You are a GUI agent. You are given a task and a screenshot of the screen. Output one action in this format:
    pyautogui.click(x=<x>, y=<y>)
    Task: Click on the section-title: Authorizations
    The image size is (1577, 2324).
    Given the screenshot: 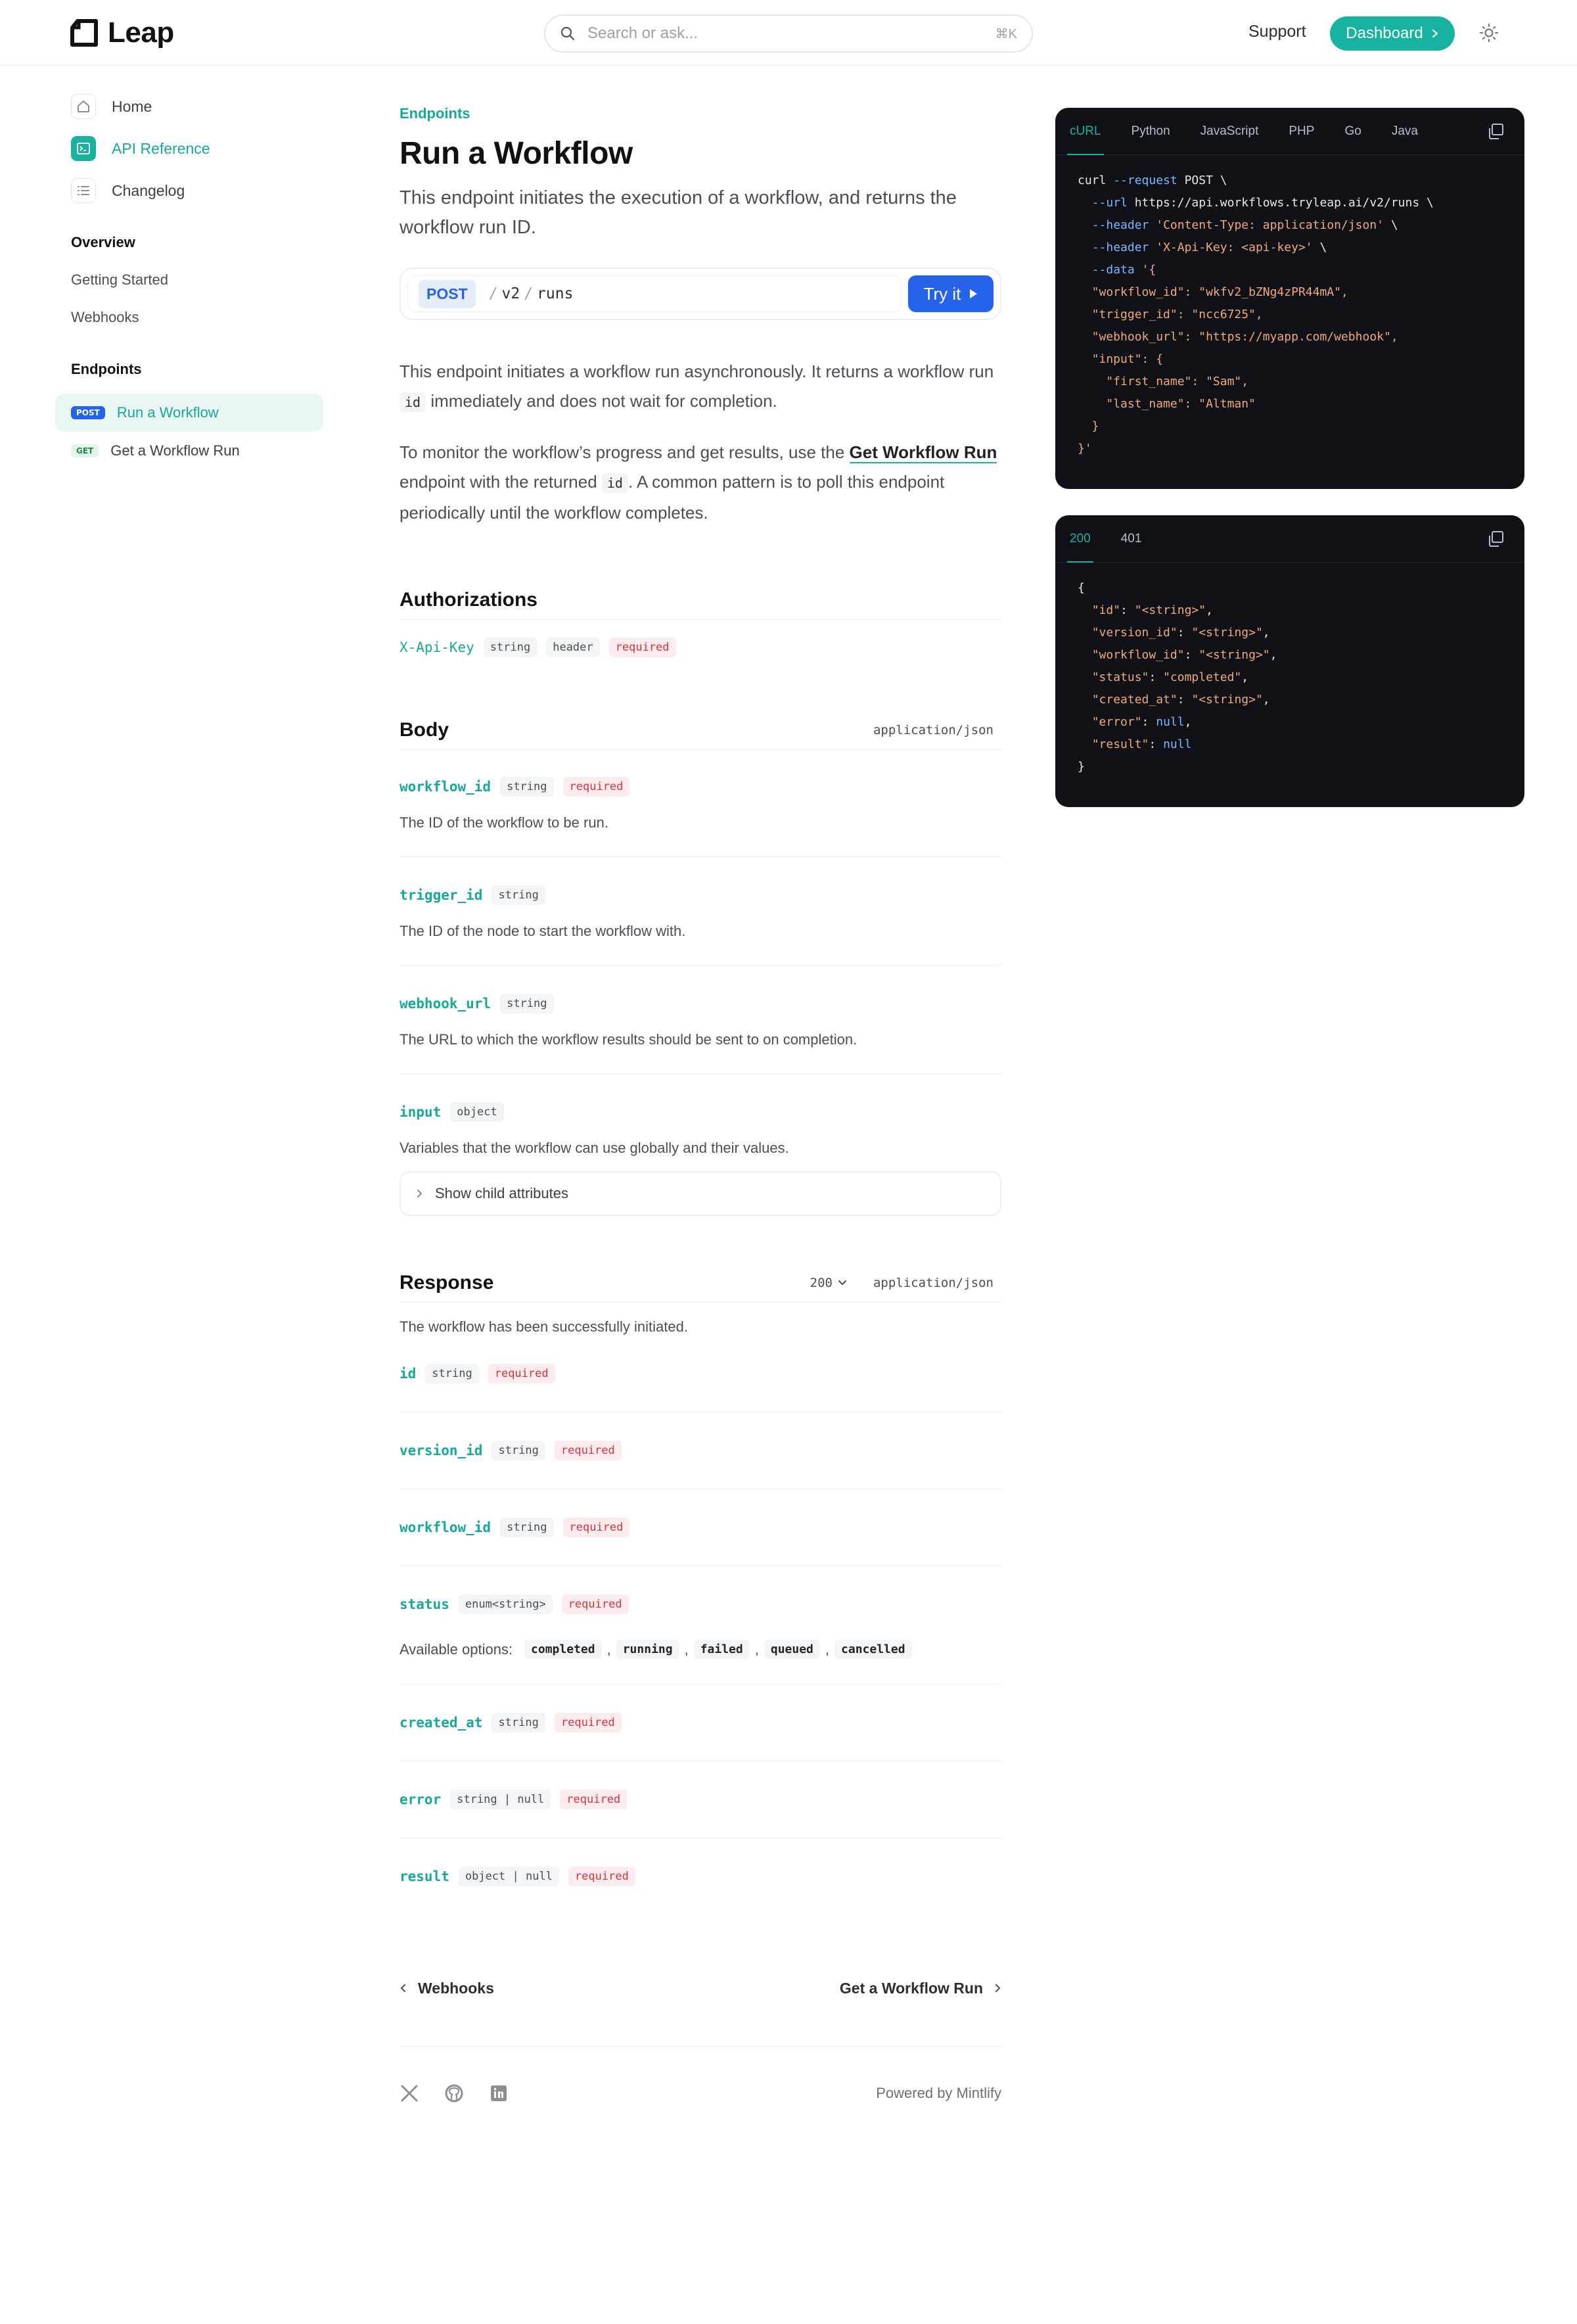 What is the action you would take?
    pyautogui.click(x=469, y=599)
    